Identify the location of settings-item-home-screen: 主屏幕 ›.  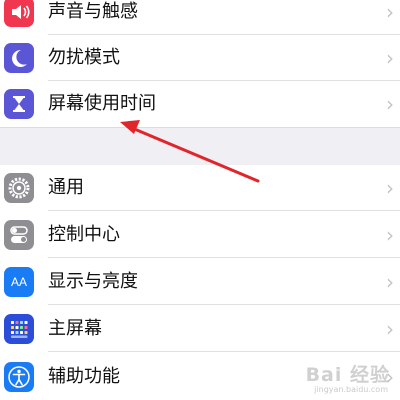
(200, 329).